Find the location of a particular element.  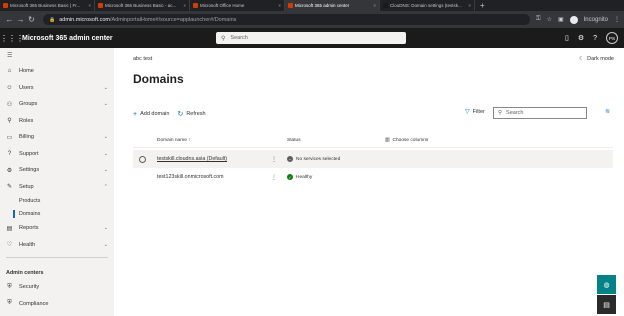

sidebar-item-health: ♡ Health ⌄ is located at coordinates (57, 245).